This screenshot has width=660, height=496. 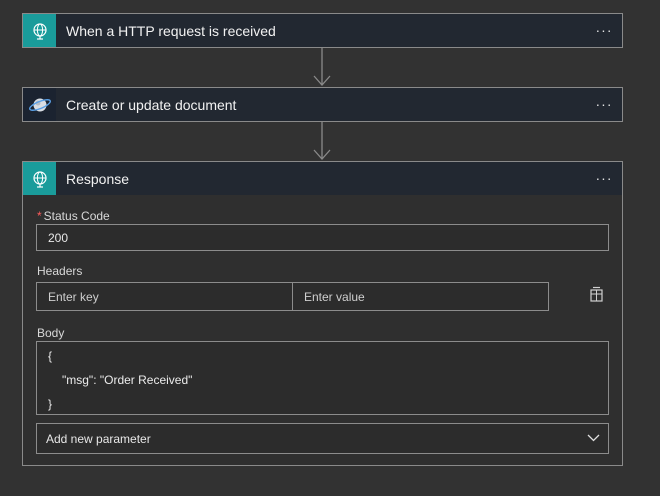 I want to click on trigger-card-header: When a HTTP request is received ···, so click(x=322, y=30).